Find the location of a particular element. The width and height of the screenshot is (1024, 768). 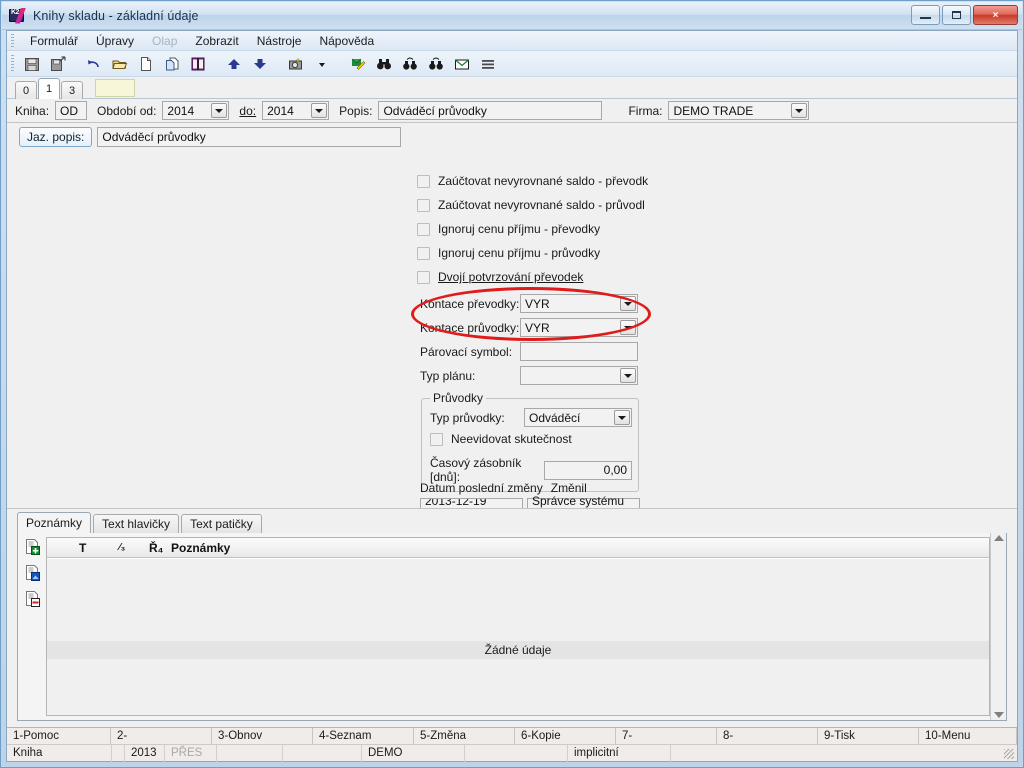

popis-field: Odváděcí průvodky is located at coordinates (490, 110).